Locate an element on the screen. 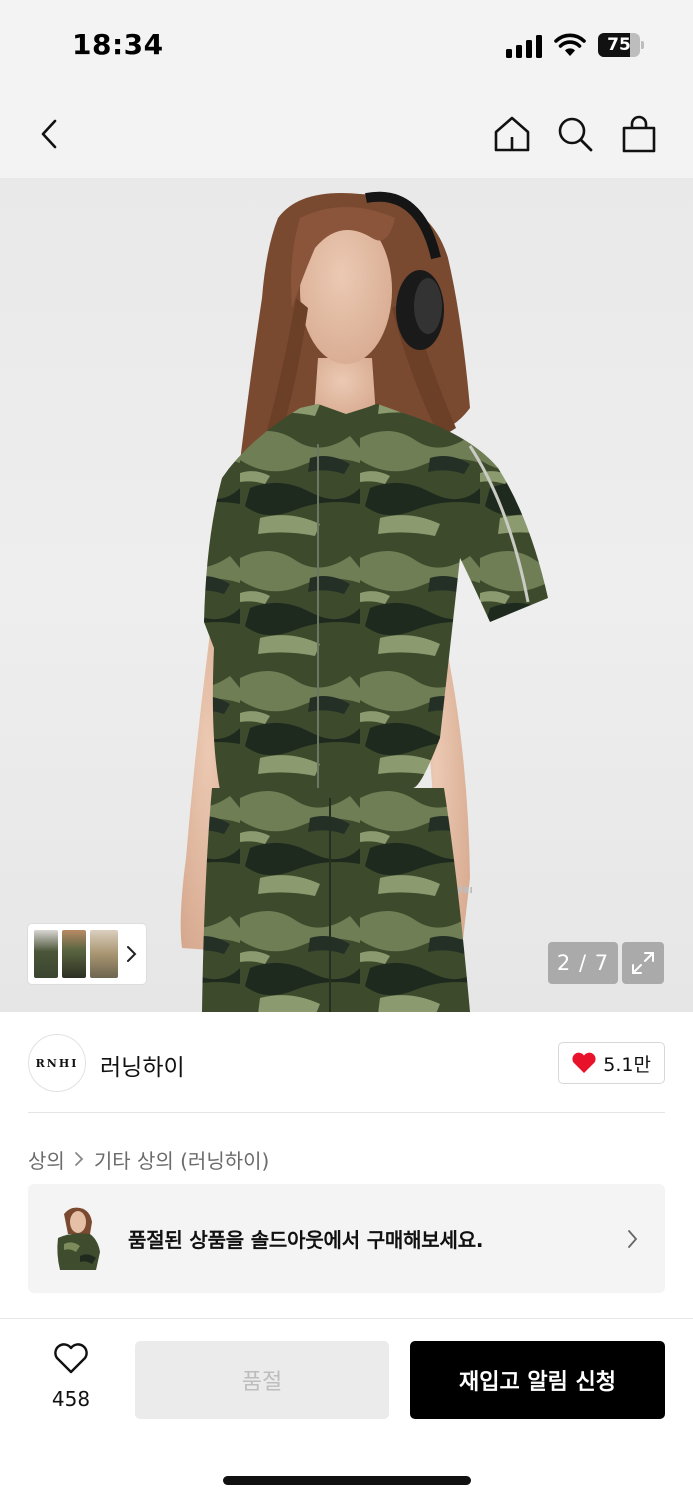 The width and height of the screenshot is (693, 1500). brand-logo-text: RNHI is located at coordinates (57, 1063).